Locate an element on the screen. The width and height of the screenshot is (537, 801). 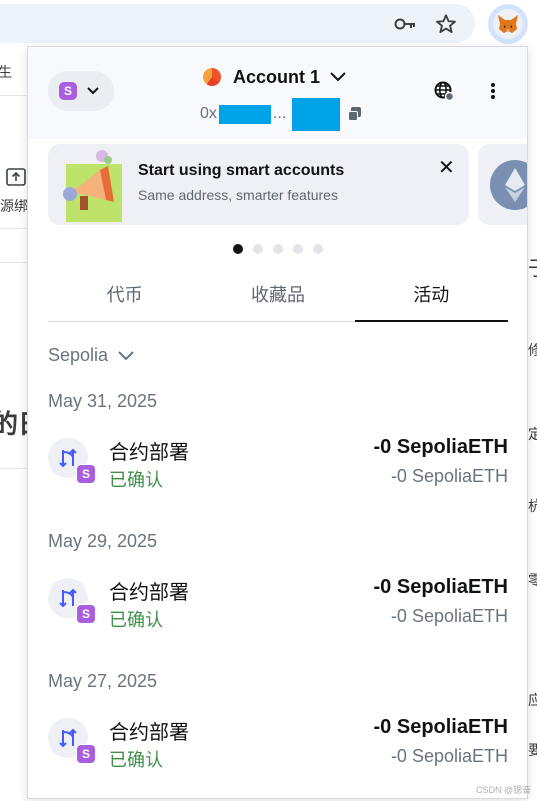
account-avatar is located at coordinates (212, 77).